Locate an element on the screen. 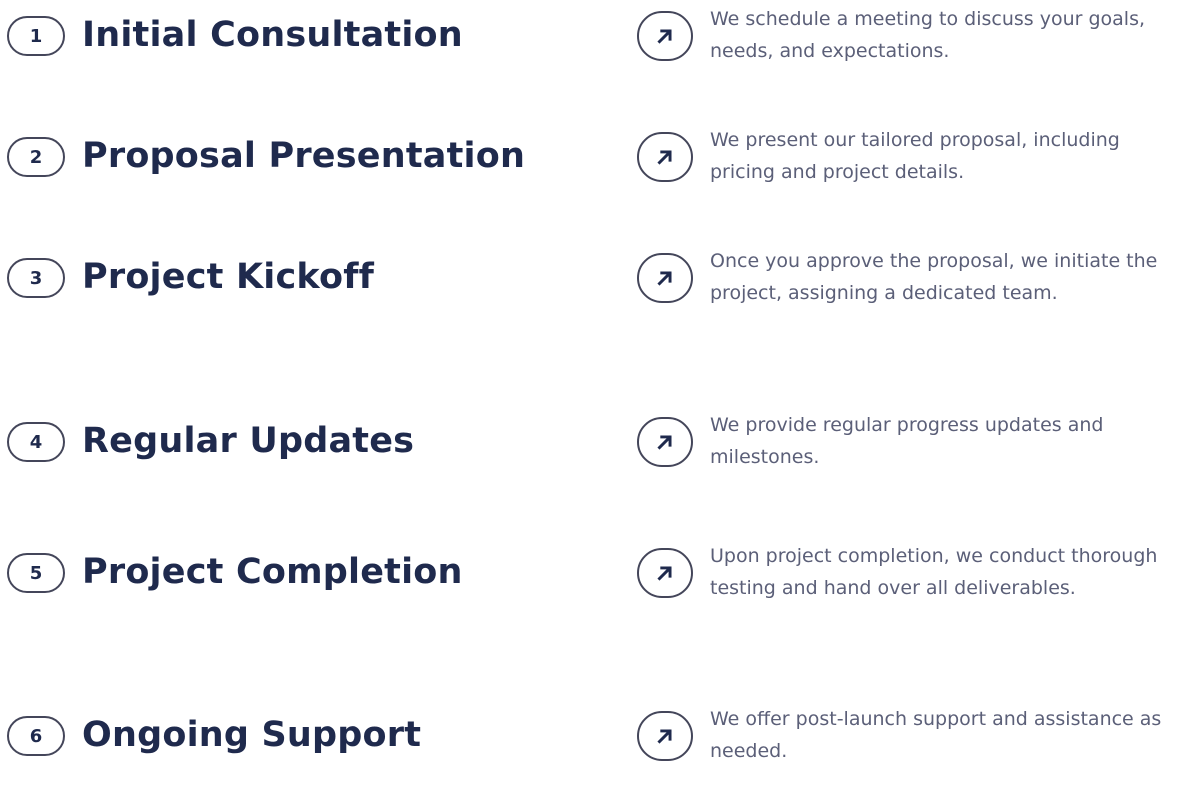 Image resolution: width=1190 pixels, height=810 pixels. step-title: Ongoing Support is located at coordinates (252, 735).